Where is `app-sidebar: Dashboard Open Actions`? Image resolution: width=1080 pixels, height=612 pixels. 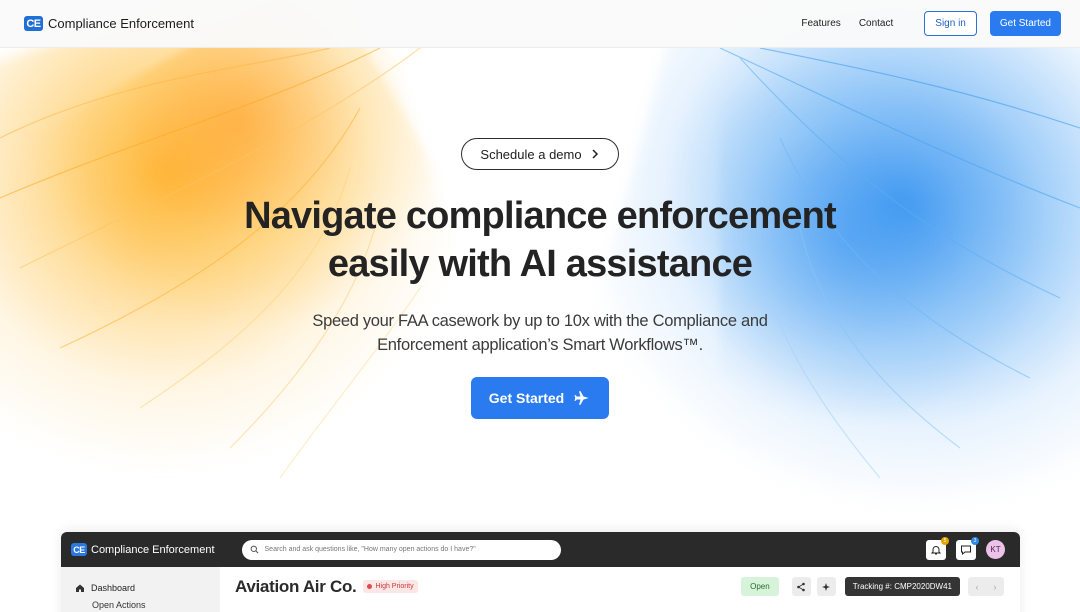 app-sidebar: Dashboard Open Actions is located at coordinates (140, 589).